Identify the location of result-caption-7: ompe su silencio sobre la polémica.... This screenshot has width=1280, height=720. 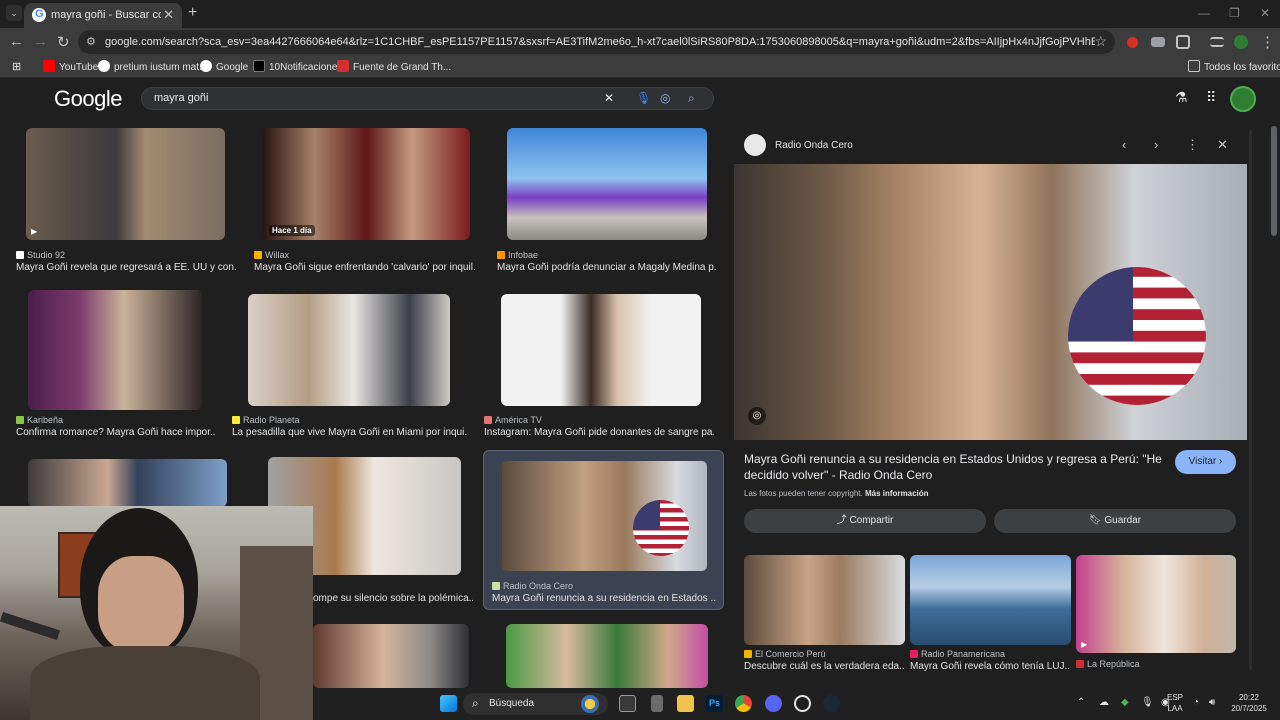
(393, 598).